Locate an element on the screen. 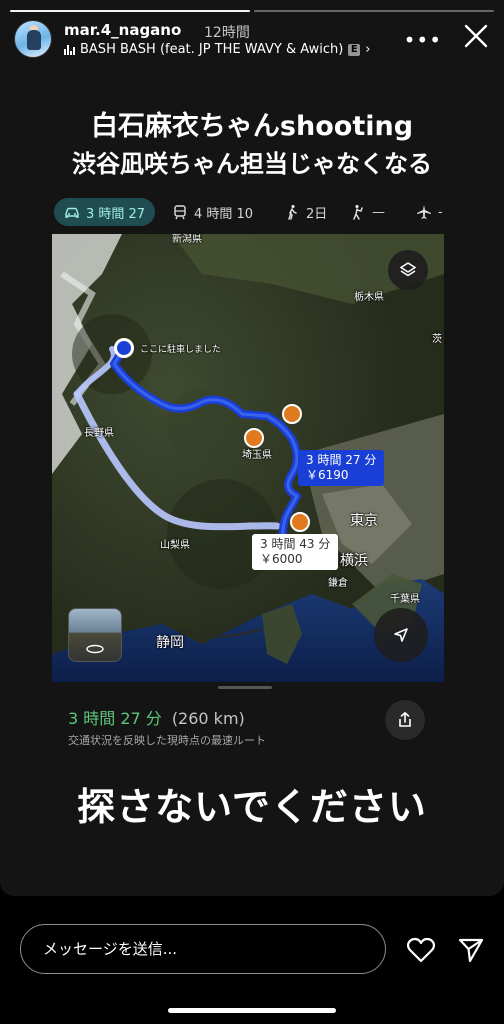 The width and height of the screenshot is (504, 1024). chevron-right-icon: › is located at coordinates (368, 49).